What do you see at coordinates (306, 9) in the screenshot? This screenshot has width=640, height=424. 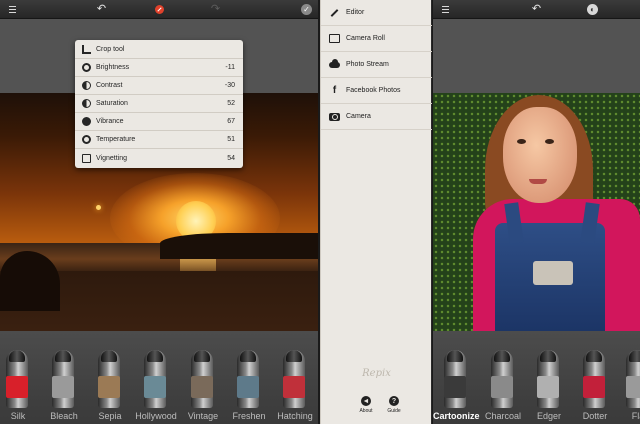 I see `confirm-icon: ✓` at bounding box center [306, 9].